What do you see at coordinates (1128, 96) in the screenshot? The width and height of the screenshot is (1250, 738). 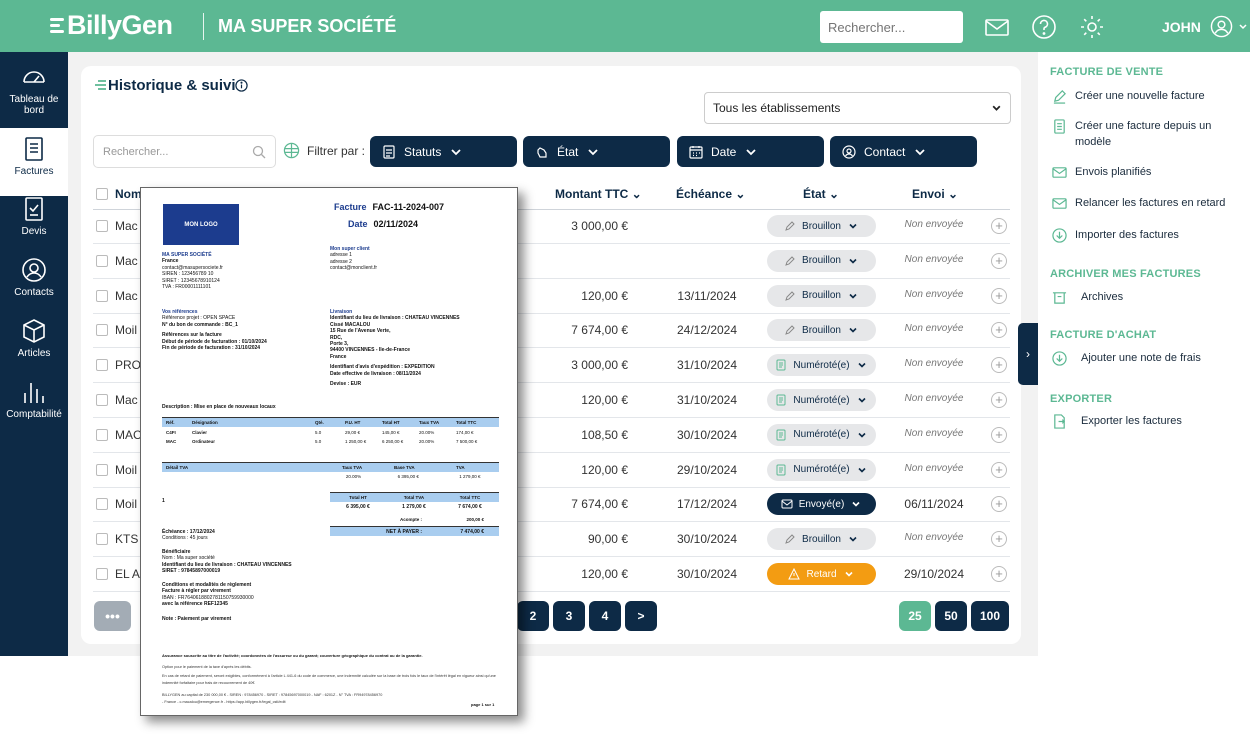 I see `action-new-invoice: Créer une nouvelle facture` at bounding box center [1128, 96].